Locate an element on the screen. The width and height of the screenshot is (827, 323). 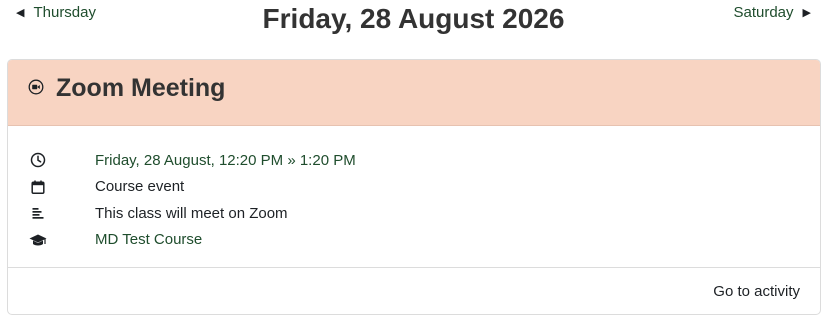
event-course-row: MD Test Course is located at coordinates (414, 240).